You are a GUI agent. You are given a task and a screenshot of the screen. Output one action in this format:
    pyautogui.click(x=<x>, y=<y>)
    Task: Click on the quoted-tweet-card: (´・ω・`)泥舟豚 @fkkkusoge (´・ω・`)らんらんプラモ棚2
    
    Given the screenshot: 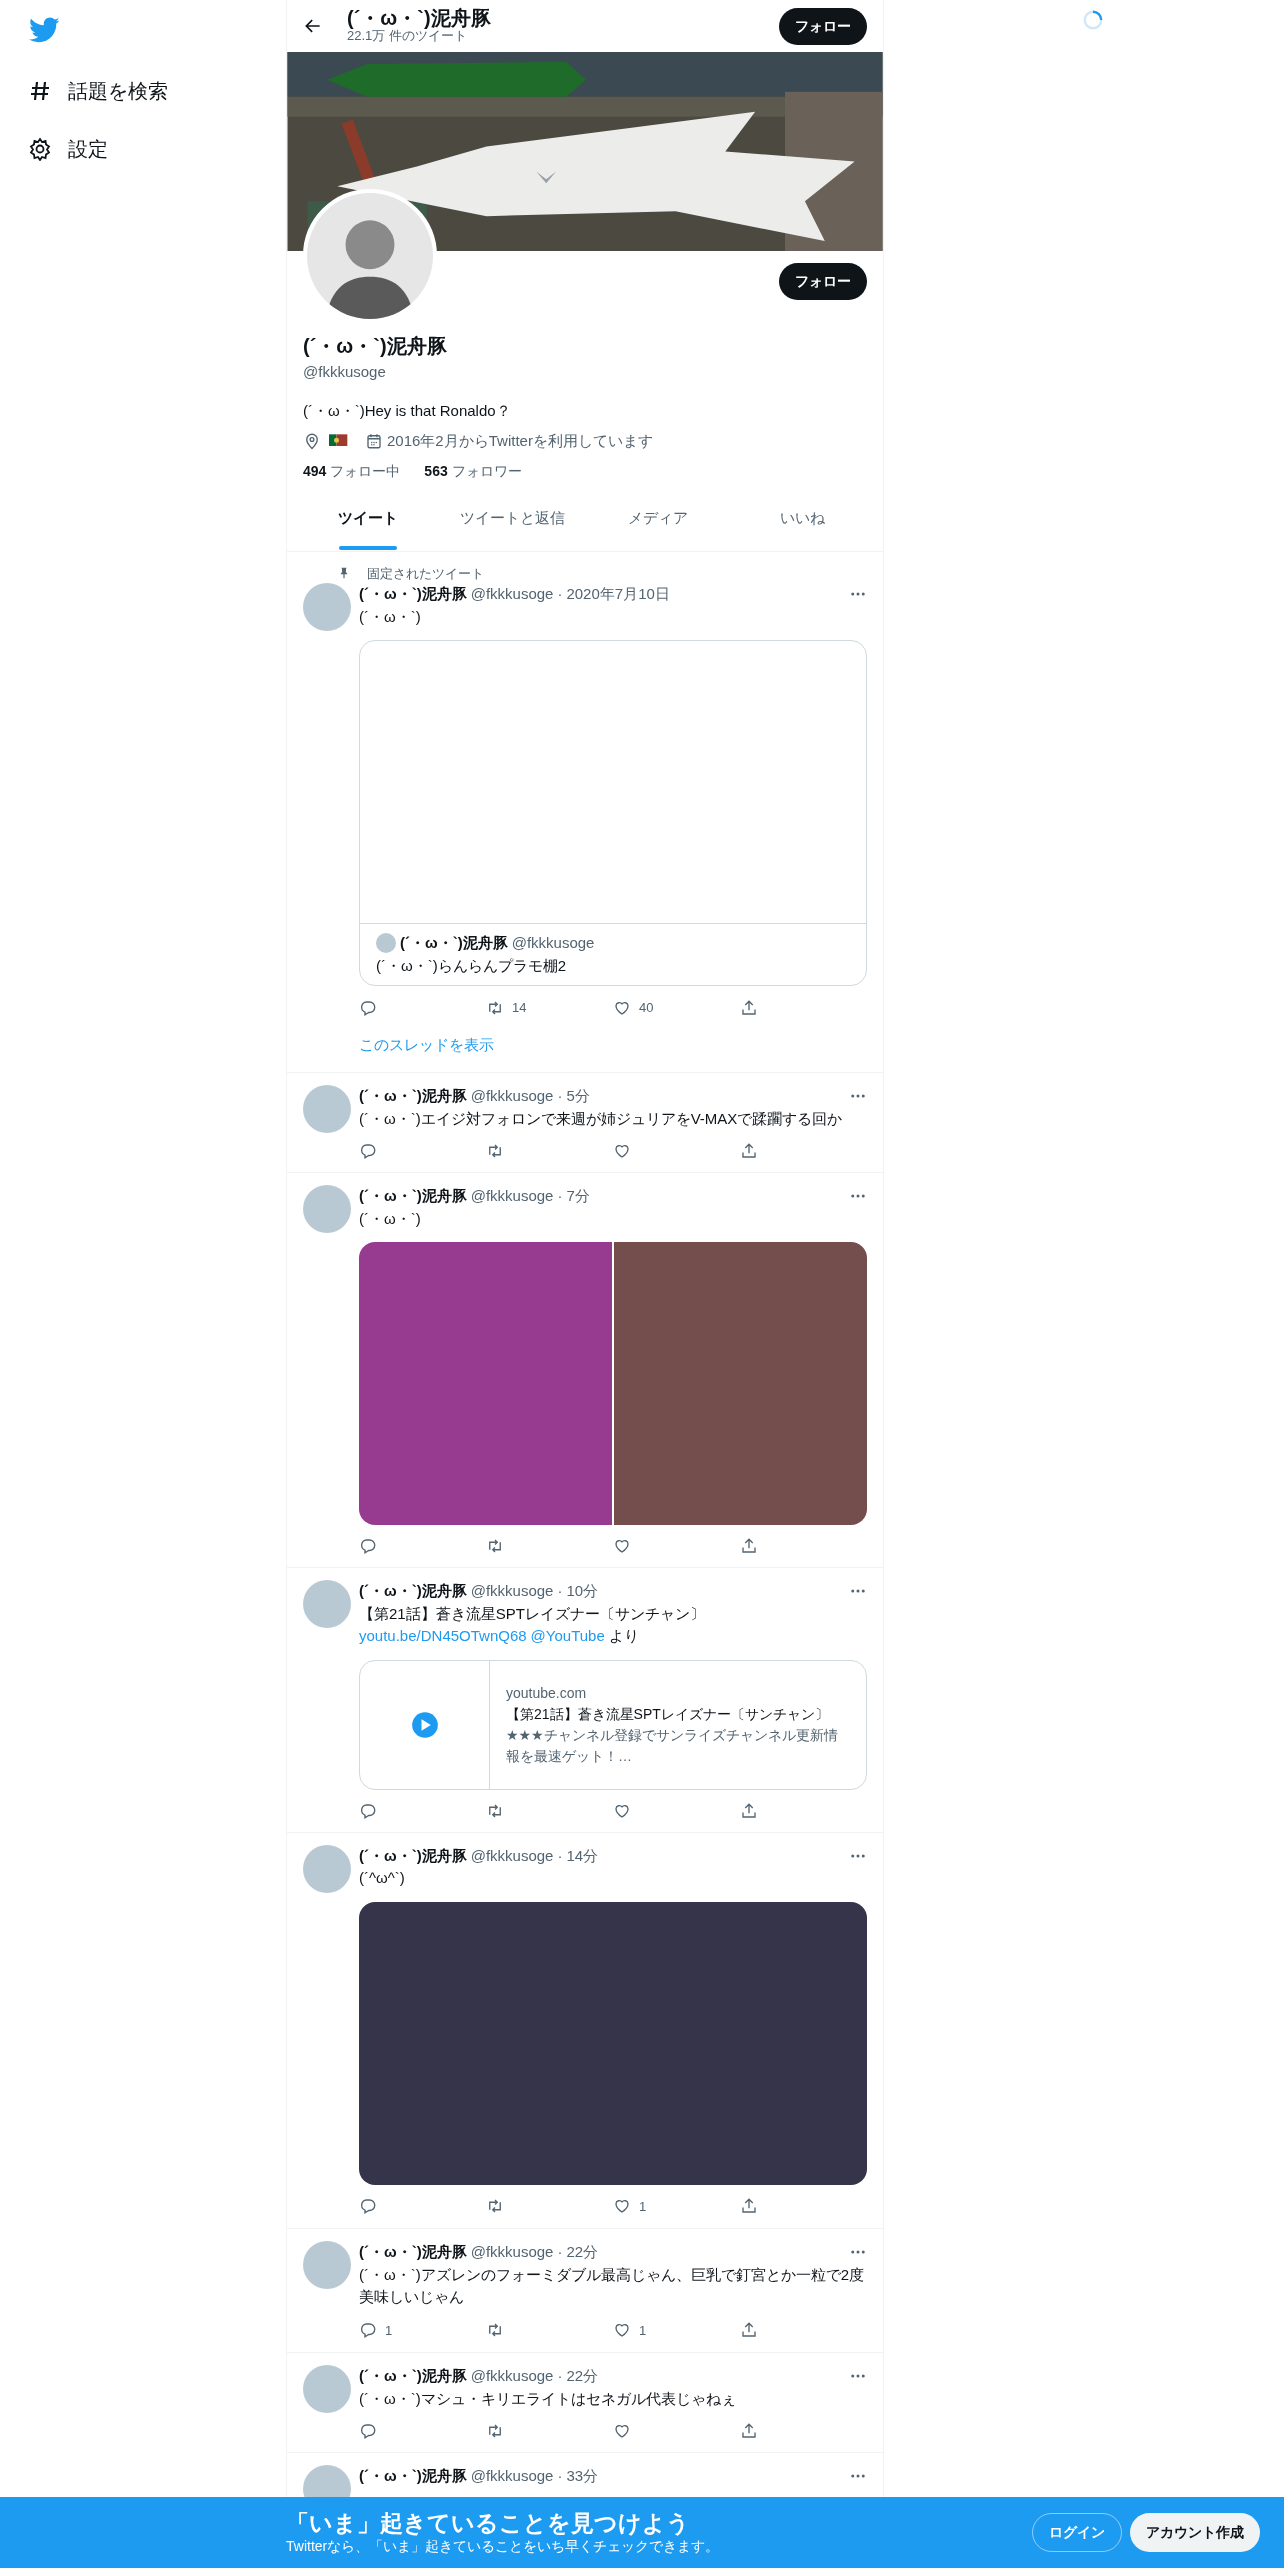 What is the action you would take?
    pyautogui.click(x=613, y=813)
    